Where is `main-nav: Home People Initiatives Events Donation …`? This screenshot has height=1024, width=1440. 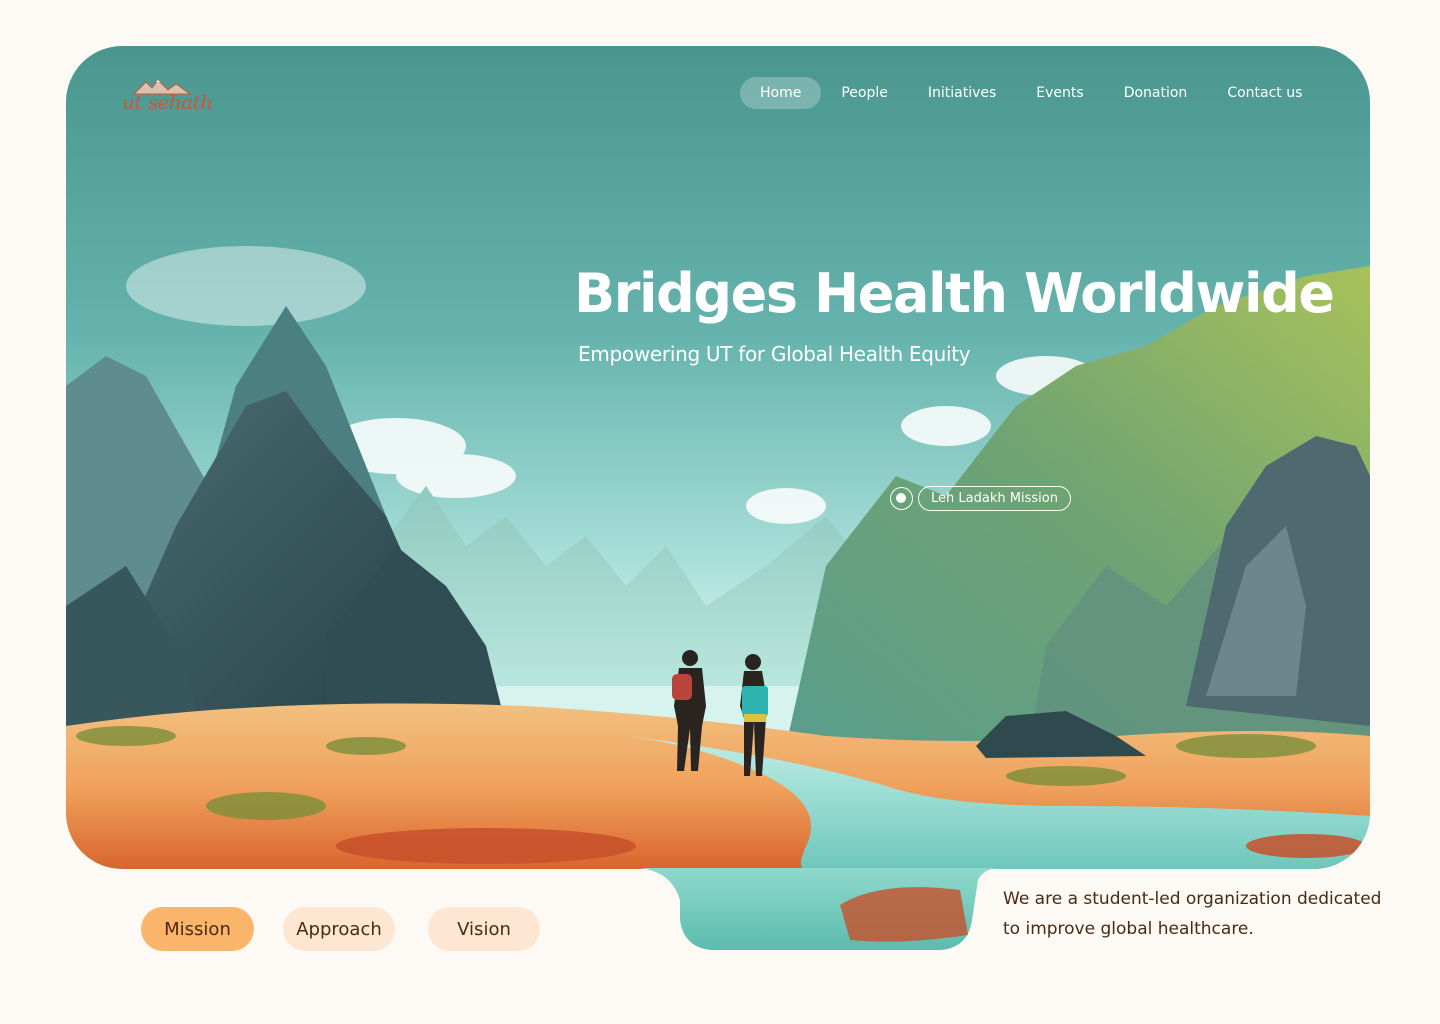
main-nav: Home People Initiatives Events Donation … is located at coordinates (1031, 93).